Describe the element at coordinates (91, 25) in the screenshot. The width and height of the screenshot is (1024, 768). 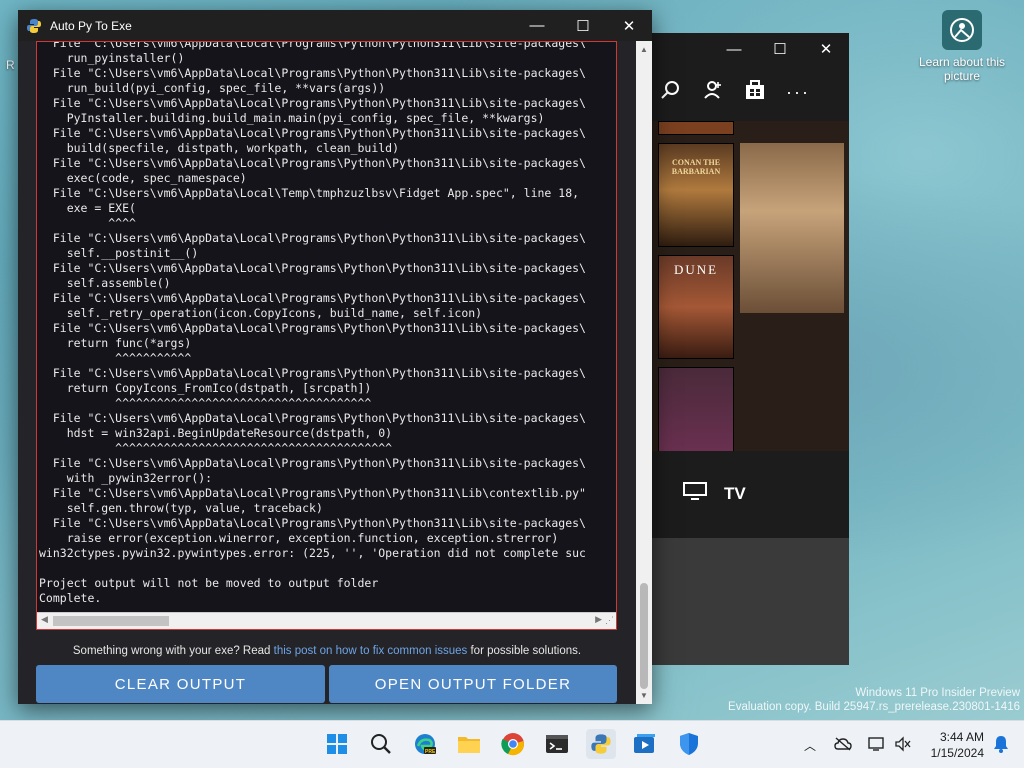
I see `window-title: Auto Py To Exe` at that location.